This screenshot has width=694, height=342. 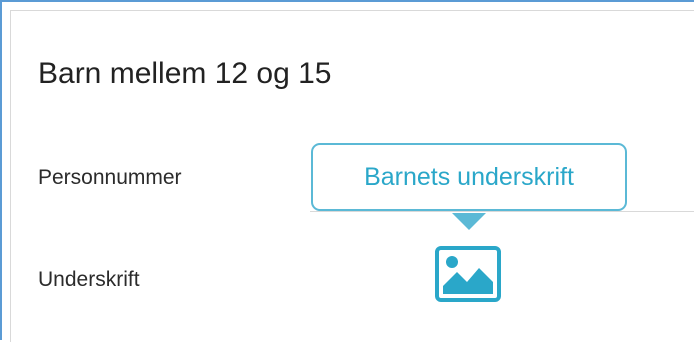 I want to click on image-icon, so click(x=468, y=274).